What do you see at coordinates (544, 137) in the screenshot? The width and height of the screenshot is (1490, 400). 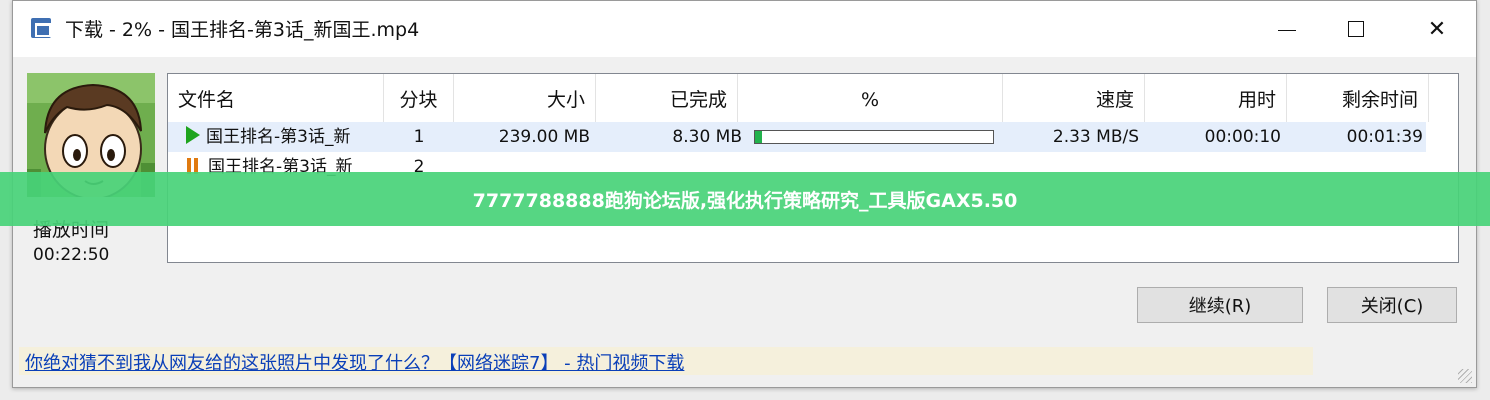 I see `size-cell: 239.00 MB` at bounding box center [544, 137].